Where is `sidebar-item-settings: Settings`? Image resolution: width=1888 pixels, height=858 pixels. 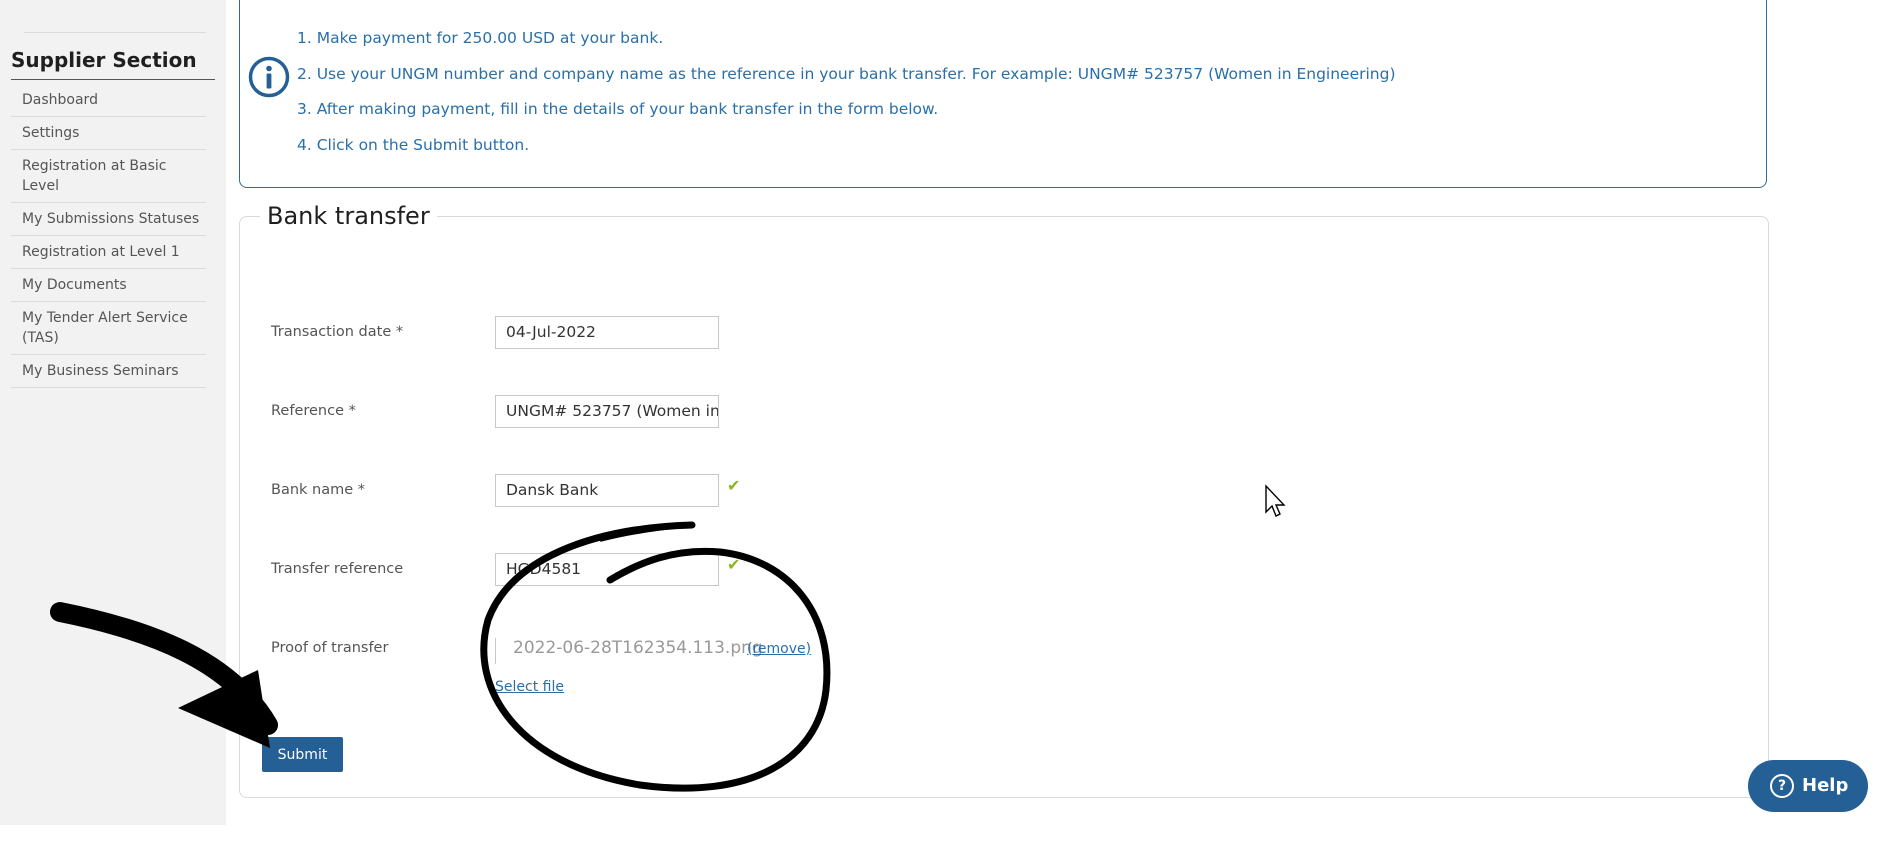
sidebar-item-settings: Settings is located at coordinates (108, 133).